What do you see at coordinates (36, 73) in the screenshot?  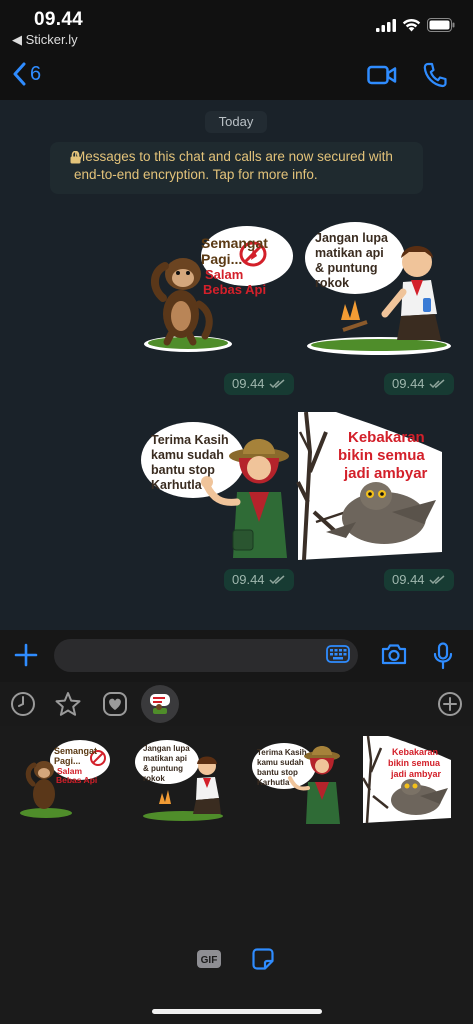 I see `unread-count: 6` at bounding box center [36, 73].